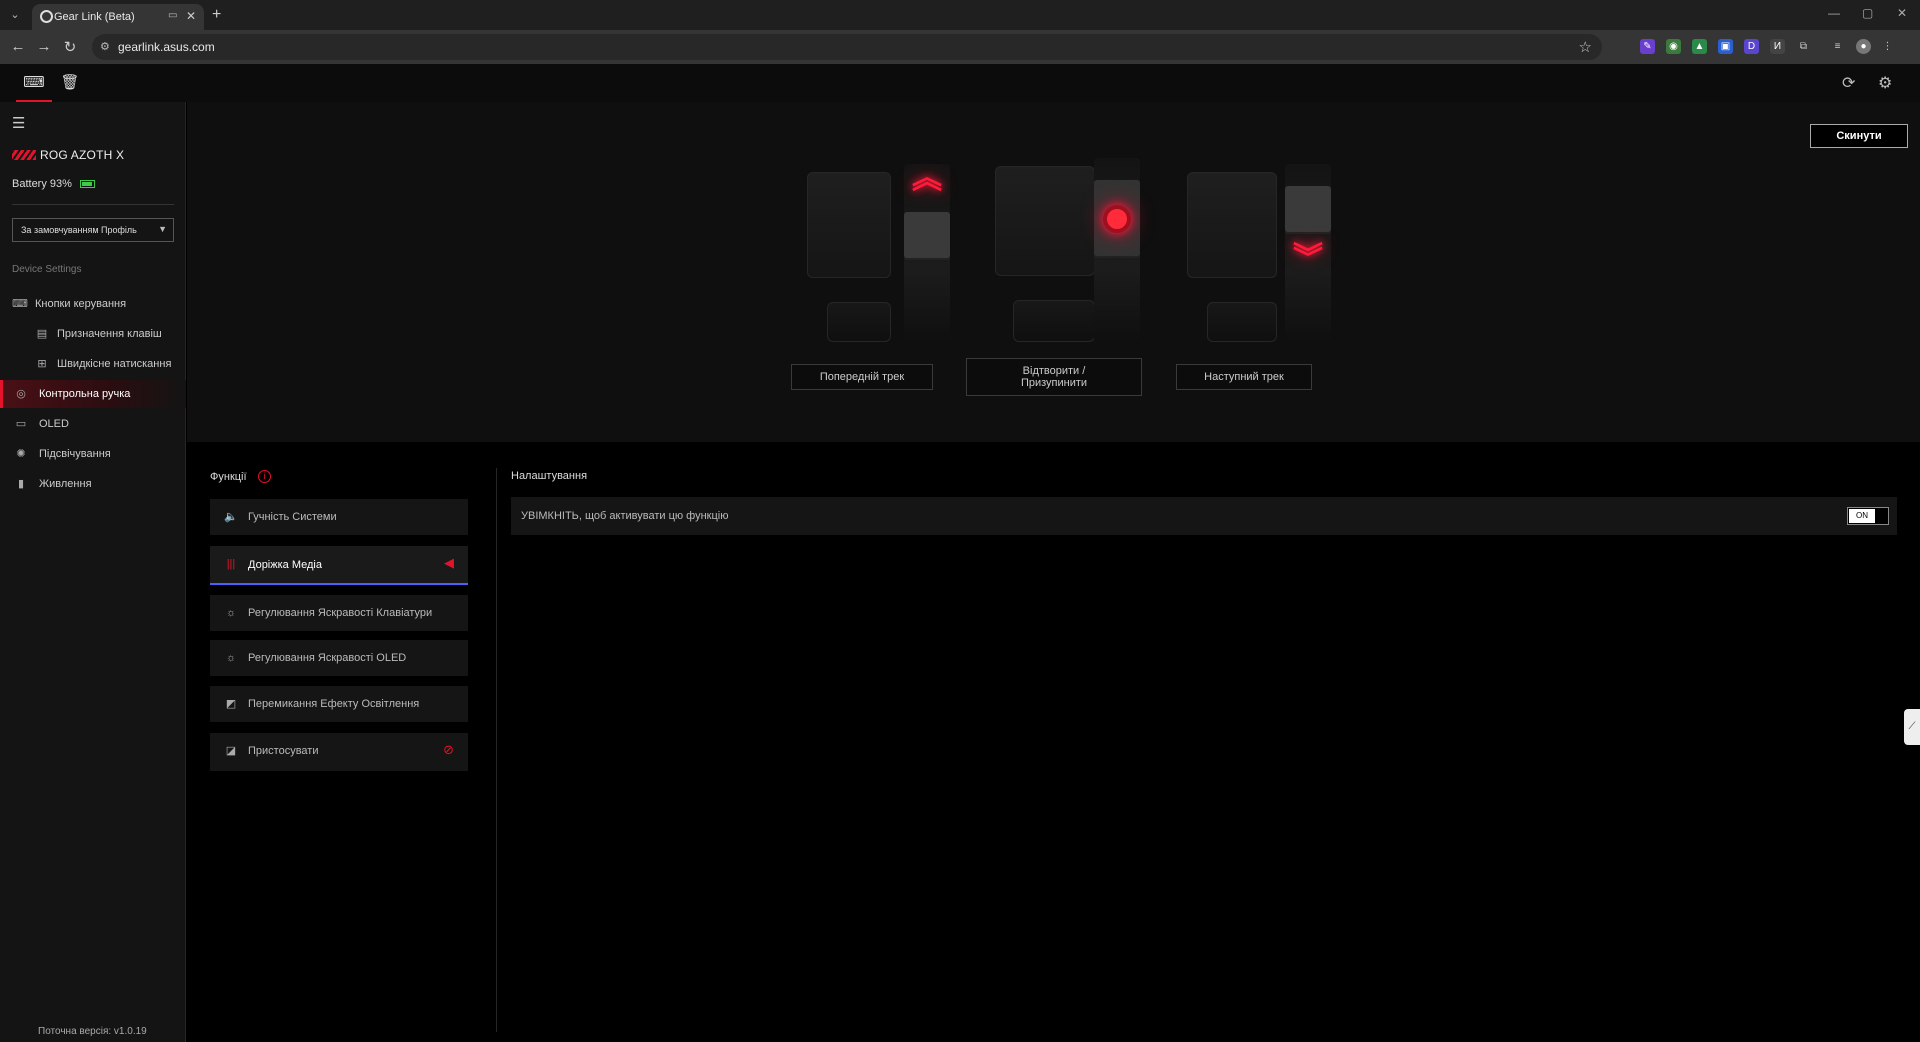 The height and width of the screenshot is (1042, 1920). I want to click on sidebar-item-power: ▮ Живлення, so click(93, 484).